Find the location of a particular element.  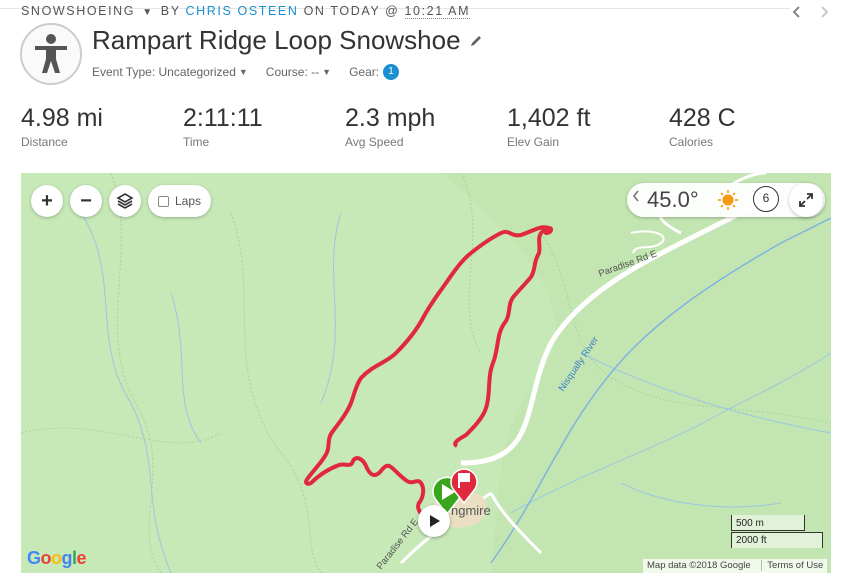

zoom-in-button: + is located at coordinates (47, 201).